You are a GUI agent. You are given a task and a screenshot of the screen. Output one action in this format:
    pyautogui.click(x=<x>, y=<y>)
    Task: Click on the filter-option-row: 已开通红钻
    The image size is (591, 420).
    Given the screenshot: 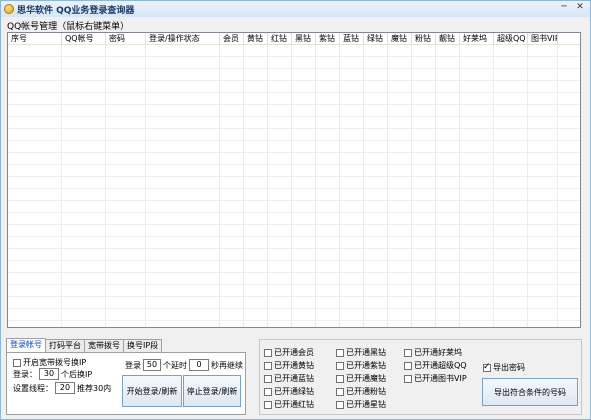 What is the action you would take?
    pyautogui.click(x=289, y=404)
    